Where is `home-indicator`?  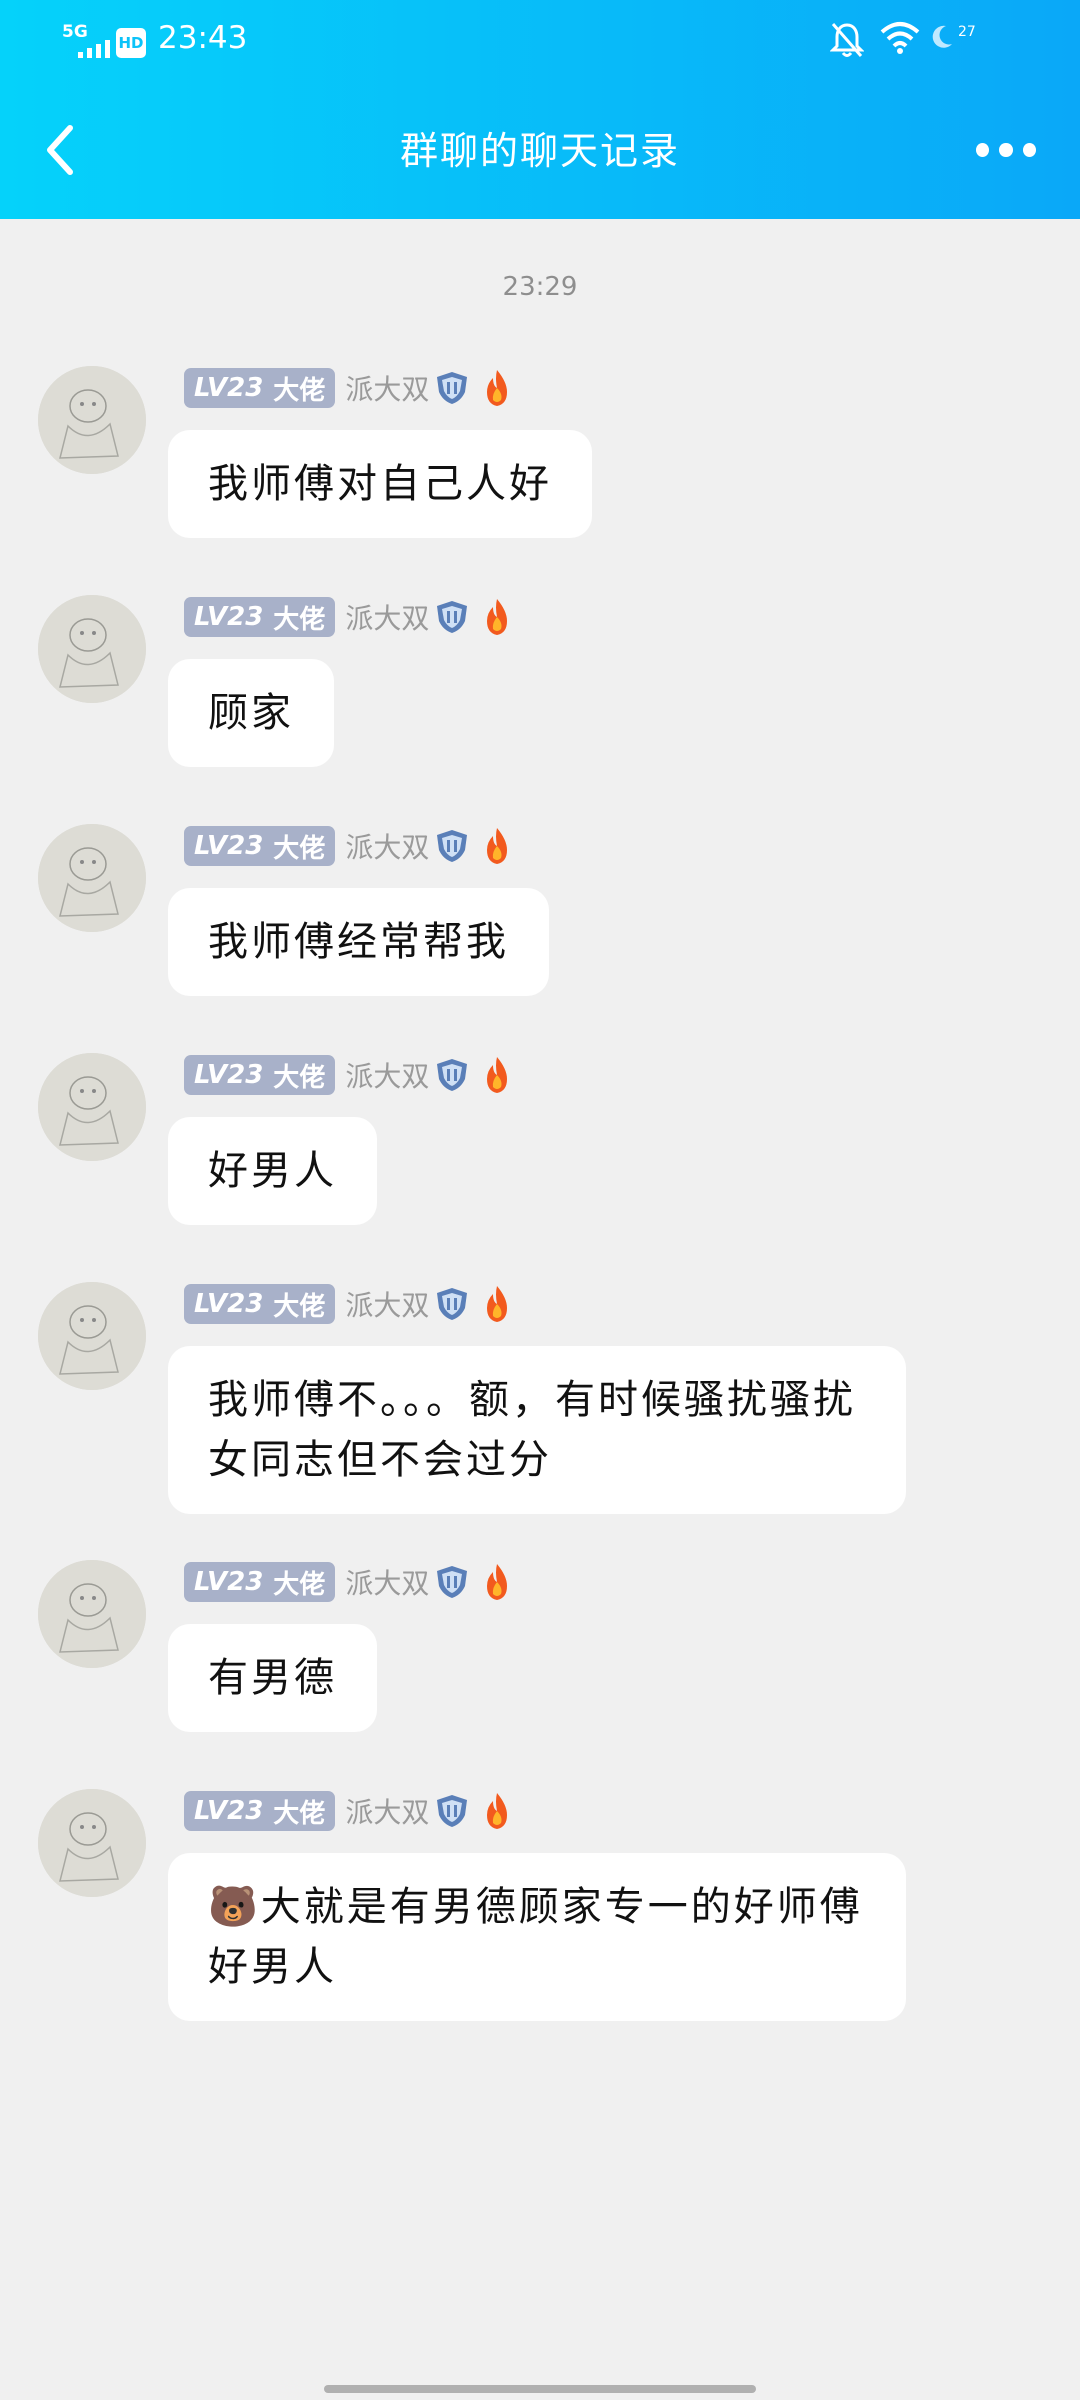
home-indicator is located at coordinates (540, 2389).